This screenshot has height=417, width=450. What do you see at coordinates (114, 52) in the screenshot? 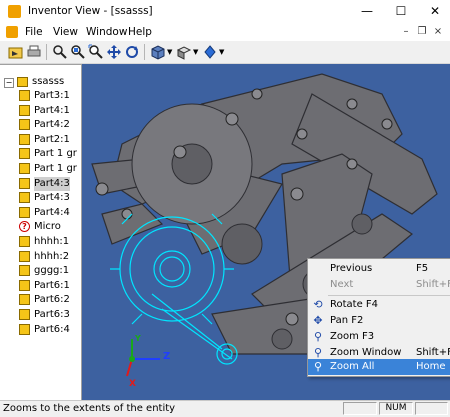
I see `pan-icon` at bounding box center [114, 52].